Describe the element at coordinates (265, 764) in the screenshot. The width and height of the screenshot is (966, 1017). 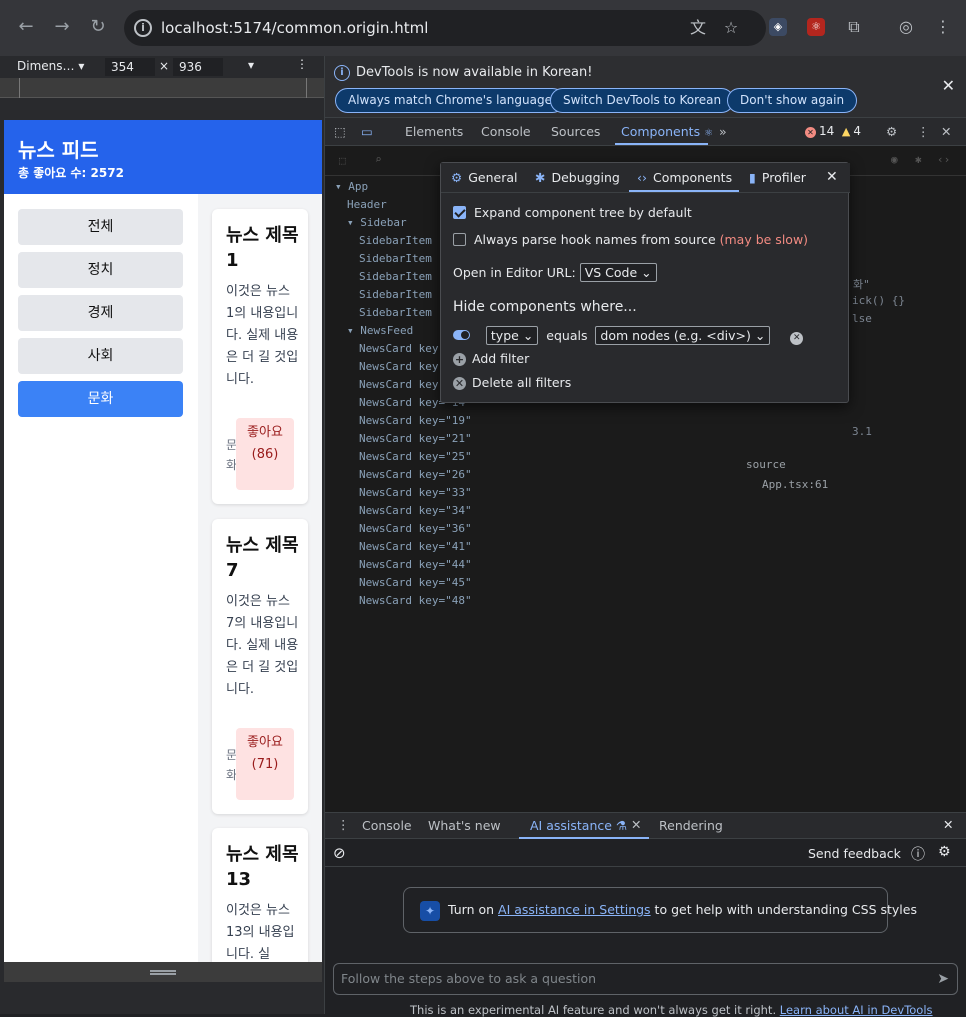
I see `like-button: 좋아요 (71)` at that location.